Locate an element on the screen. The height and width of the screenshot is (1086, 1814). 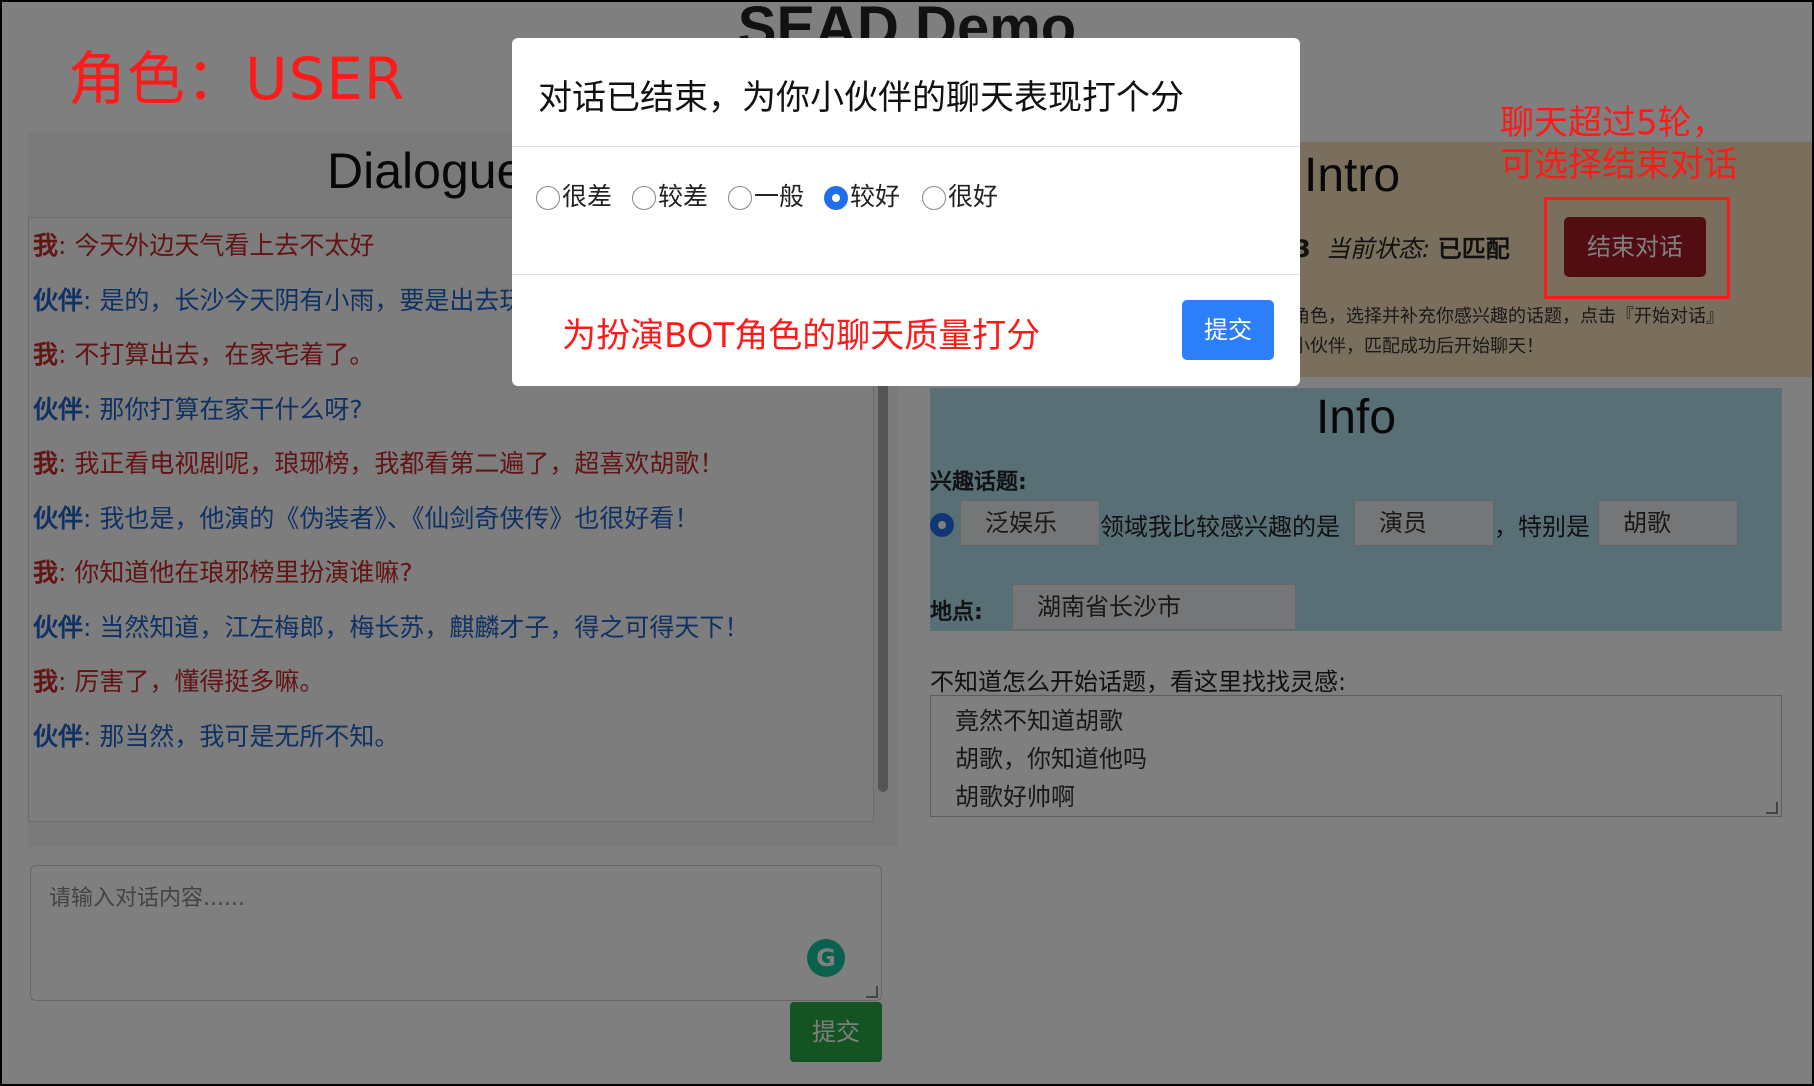
annotation-line: 可选择结束对话 is located at coordinates (1619, 165).